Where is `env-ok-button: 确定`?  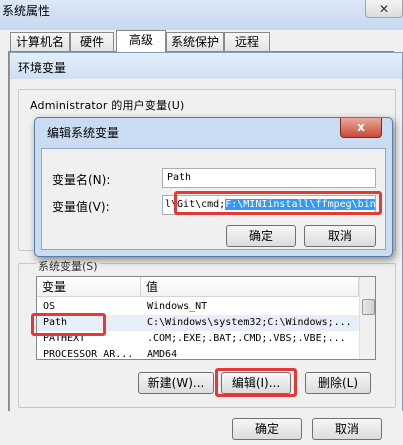 env-ok-button: 确定 is located at coordinates (267, 429).